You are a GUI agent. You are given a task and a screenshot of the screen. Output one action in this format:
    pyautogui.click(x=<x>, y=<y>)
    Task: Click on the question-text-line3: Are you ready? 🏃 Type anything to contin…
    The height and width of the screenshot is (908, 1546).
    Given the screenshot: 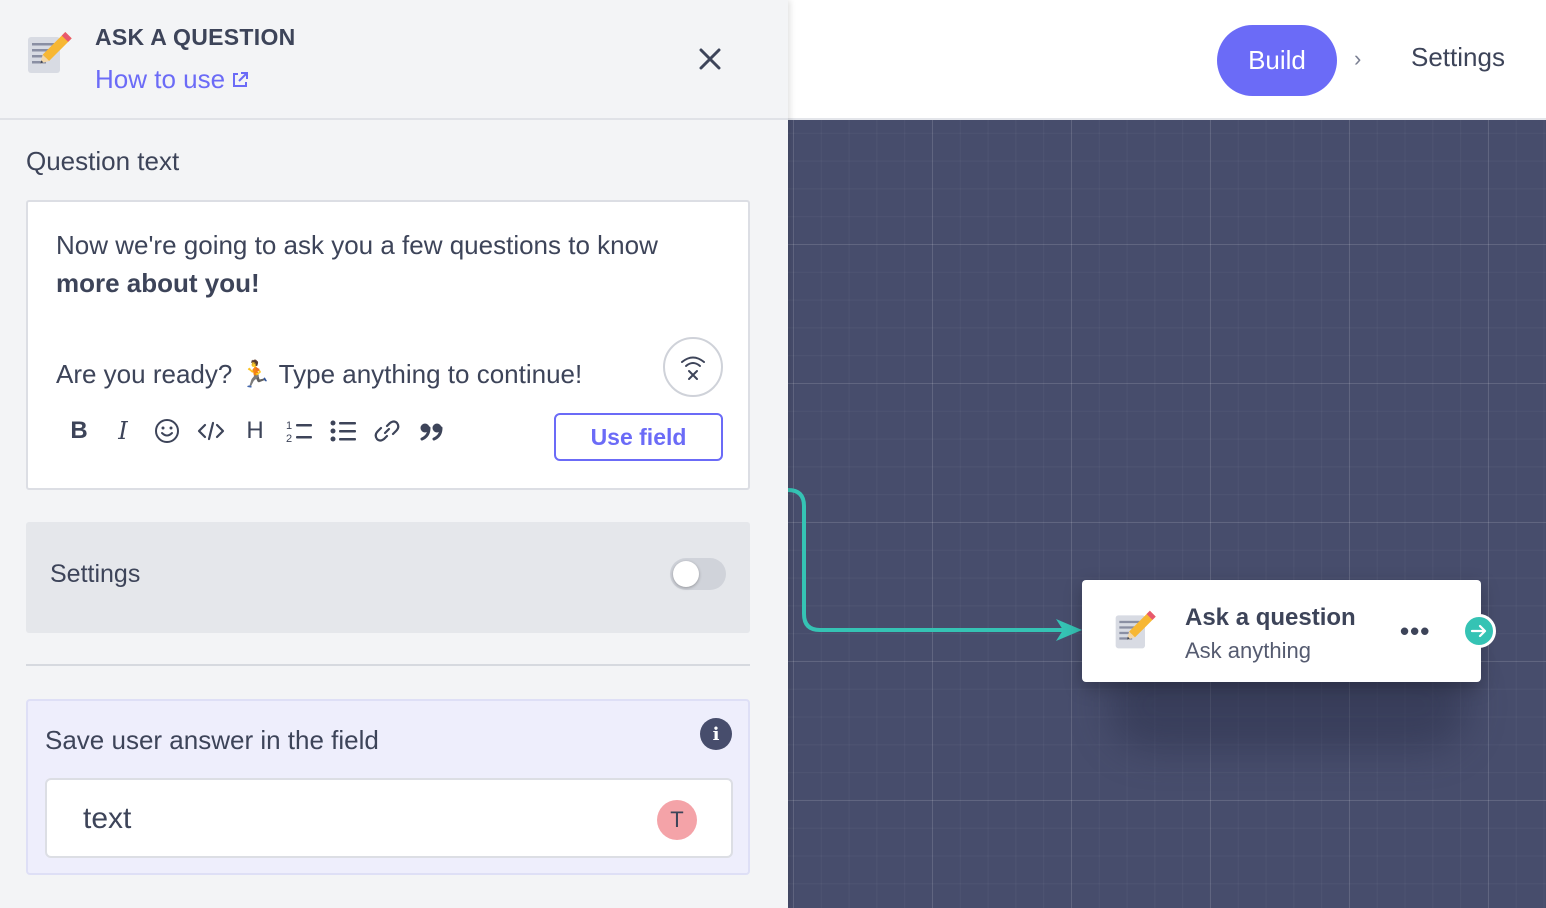 What is the action you would take?
    pyautogui.click(x=319, y=374)
    